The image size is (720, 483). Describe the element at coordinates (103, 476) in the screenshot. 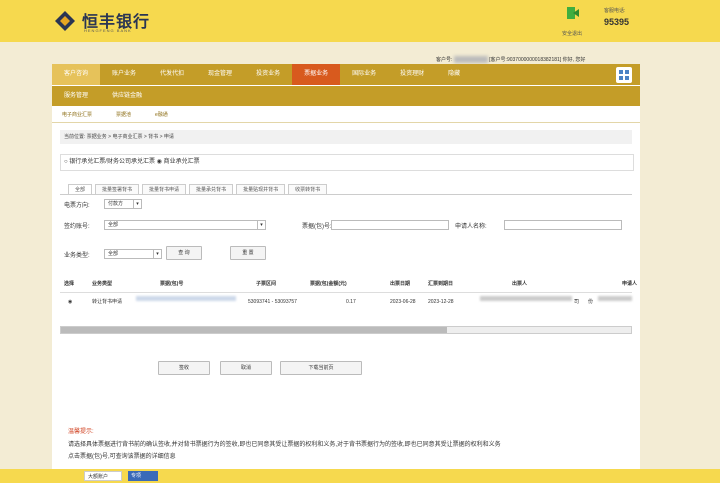

I see `taskbar-item-1: 大额账户` at that location.